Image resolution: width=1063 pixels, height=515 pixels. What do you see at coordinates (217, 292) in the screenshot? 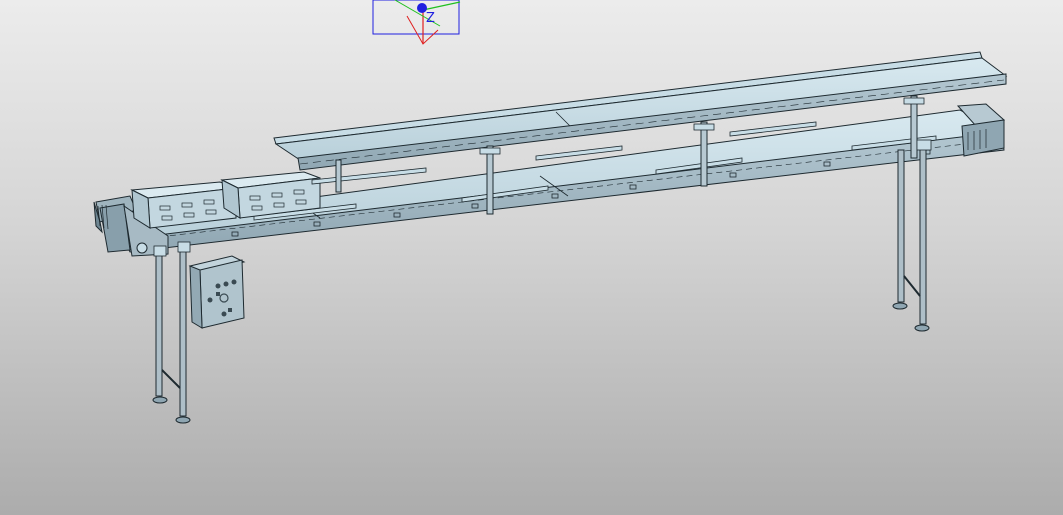
I see `control-box` at bounding box center [217, 292].